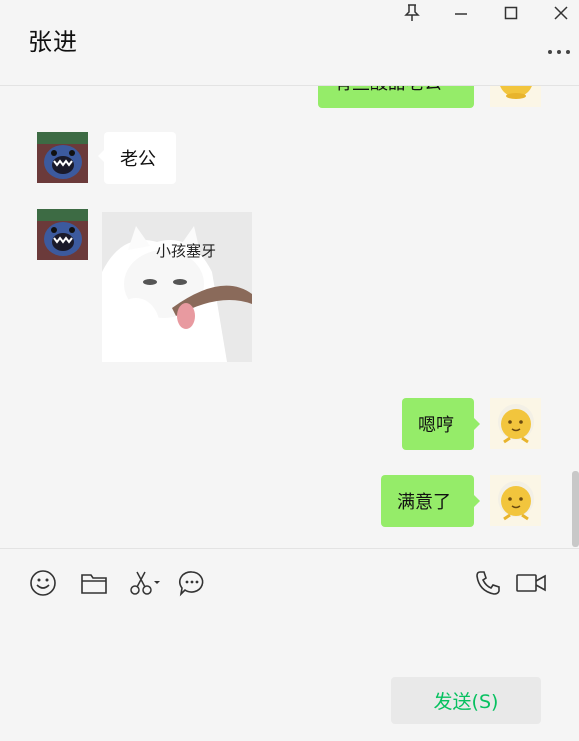 This screenshot has height=741, width=579. I want to click on emoji-button, so click(43, 583).